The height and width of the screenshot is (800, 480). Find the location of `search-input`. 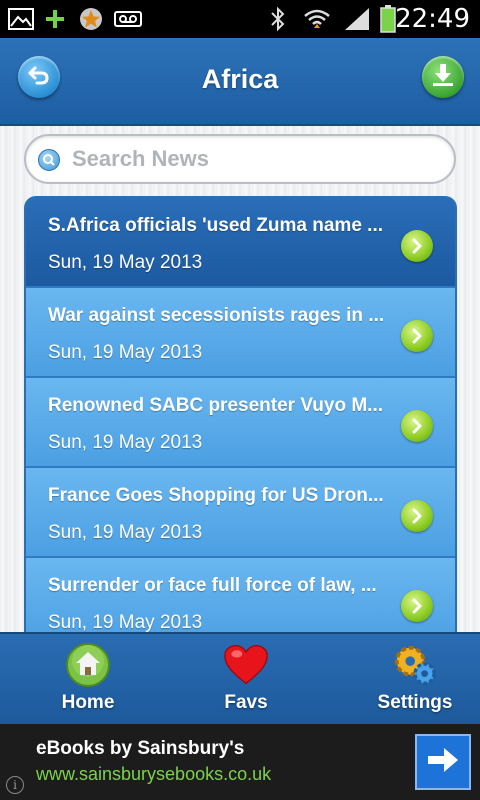

search-input is located at coordinates (257, 159).